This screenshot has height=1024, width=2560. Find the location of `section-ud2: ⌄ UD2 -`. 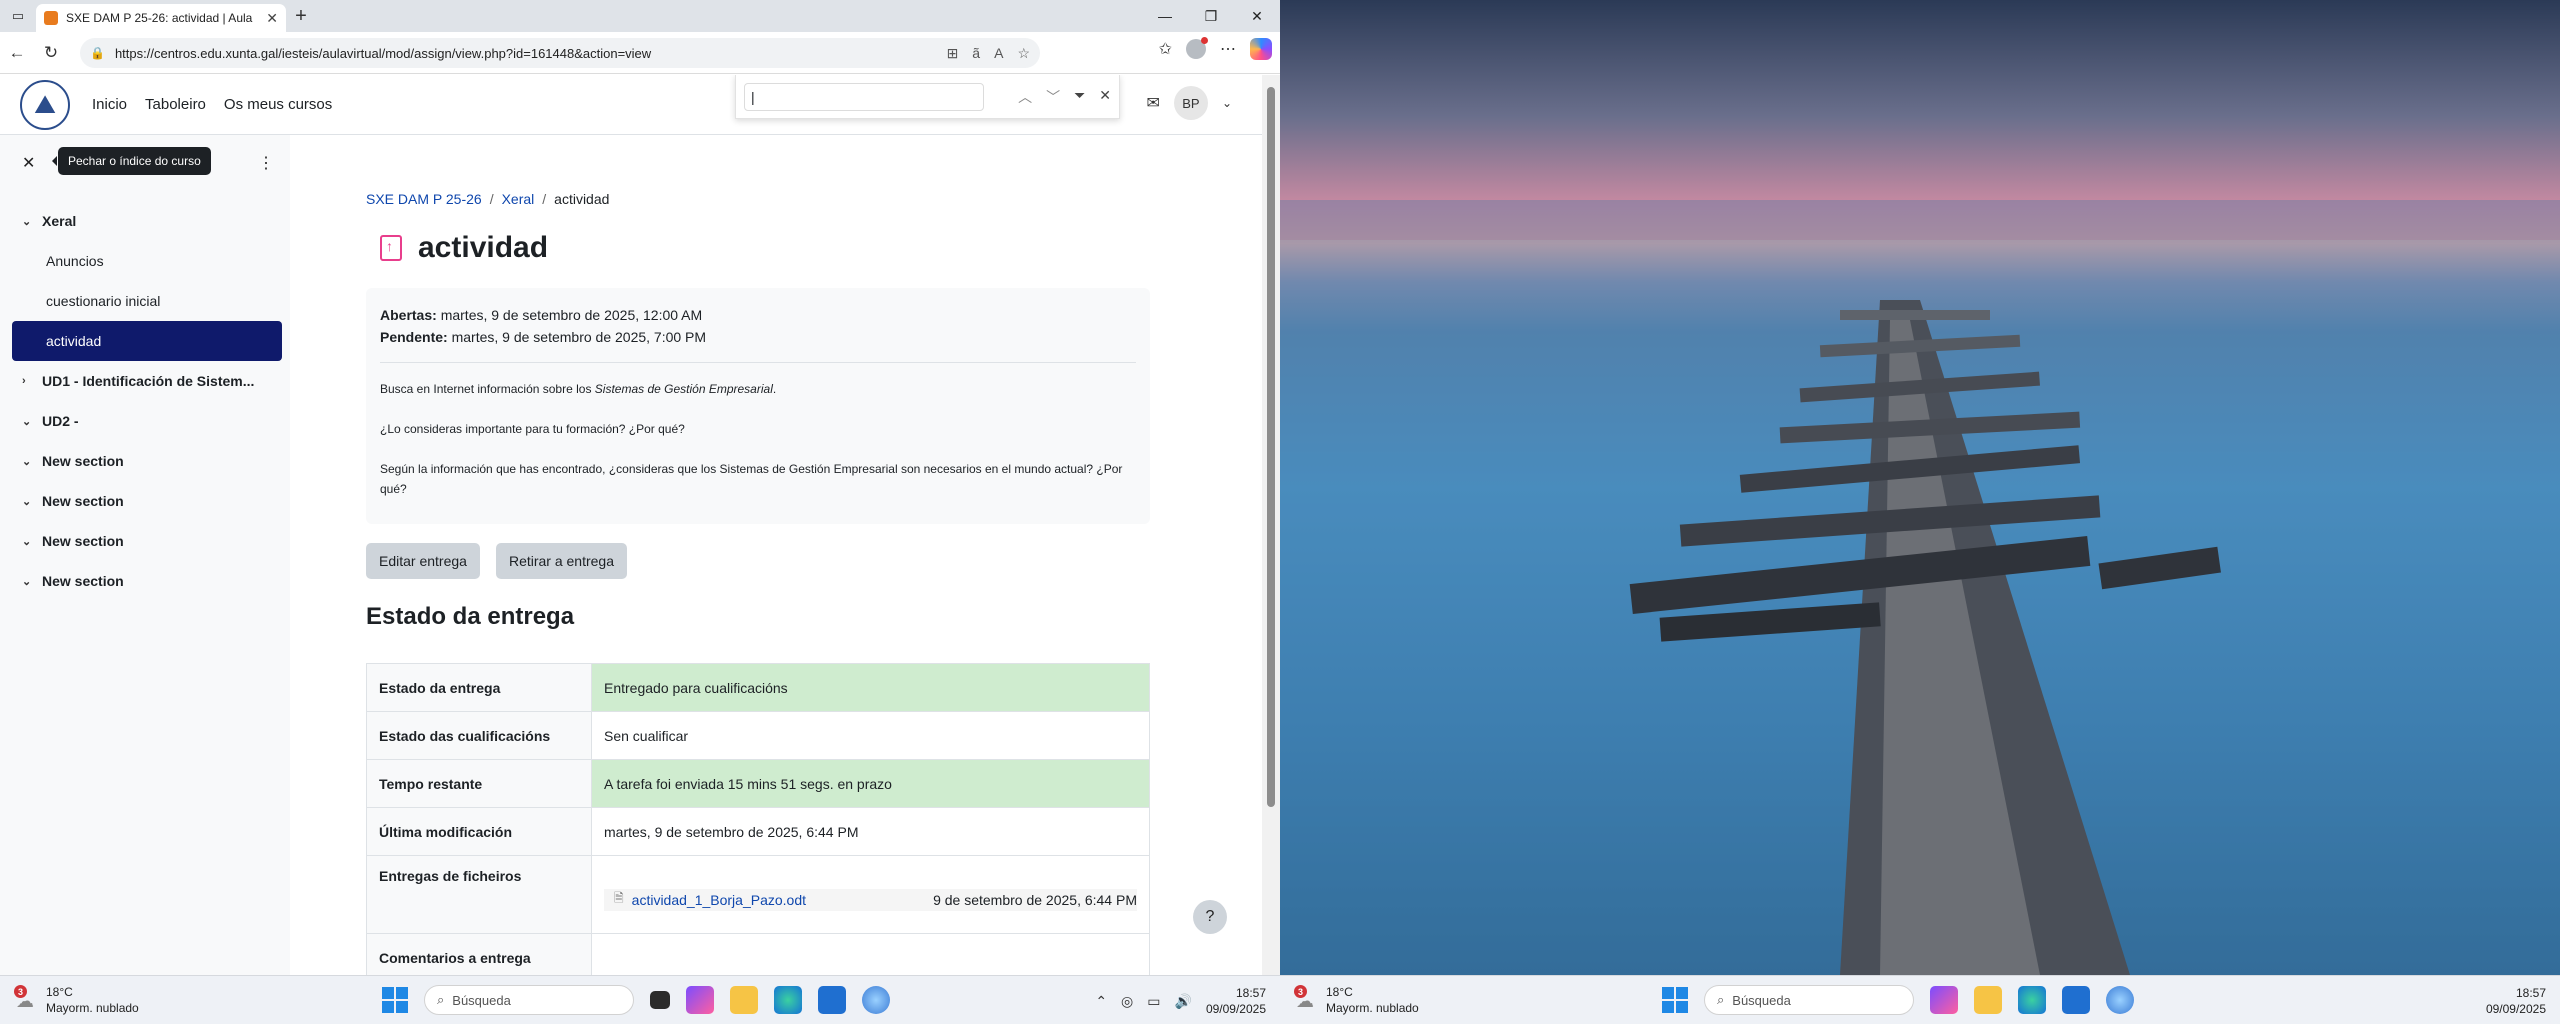

section-ud2: ⌄ UD2 - is located at coordinates (147, 421).